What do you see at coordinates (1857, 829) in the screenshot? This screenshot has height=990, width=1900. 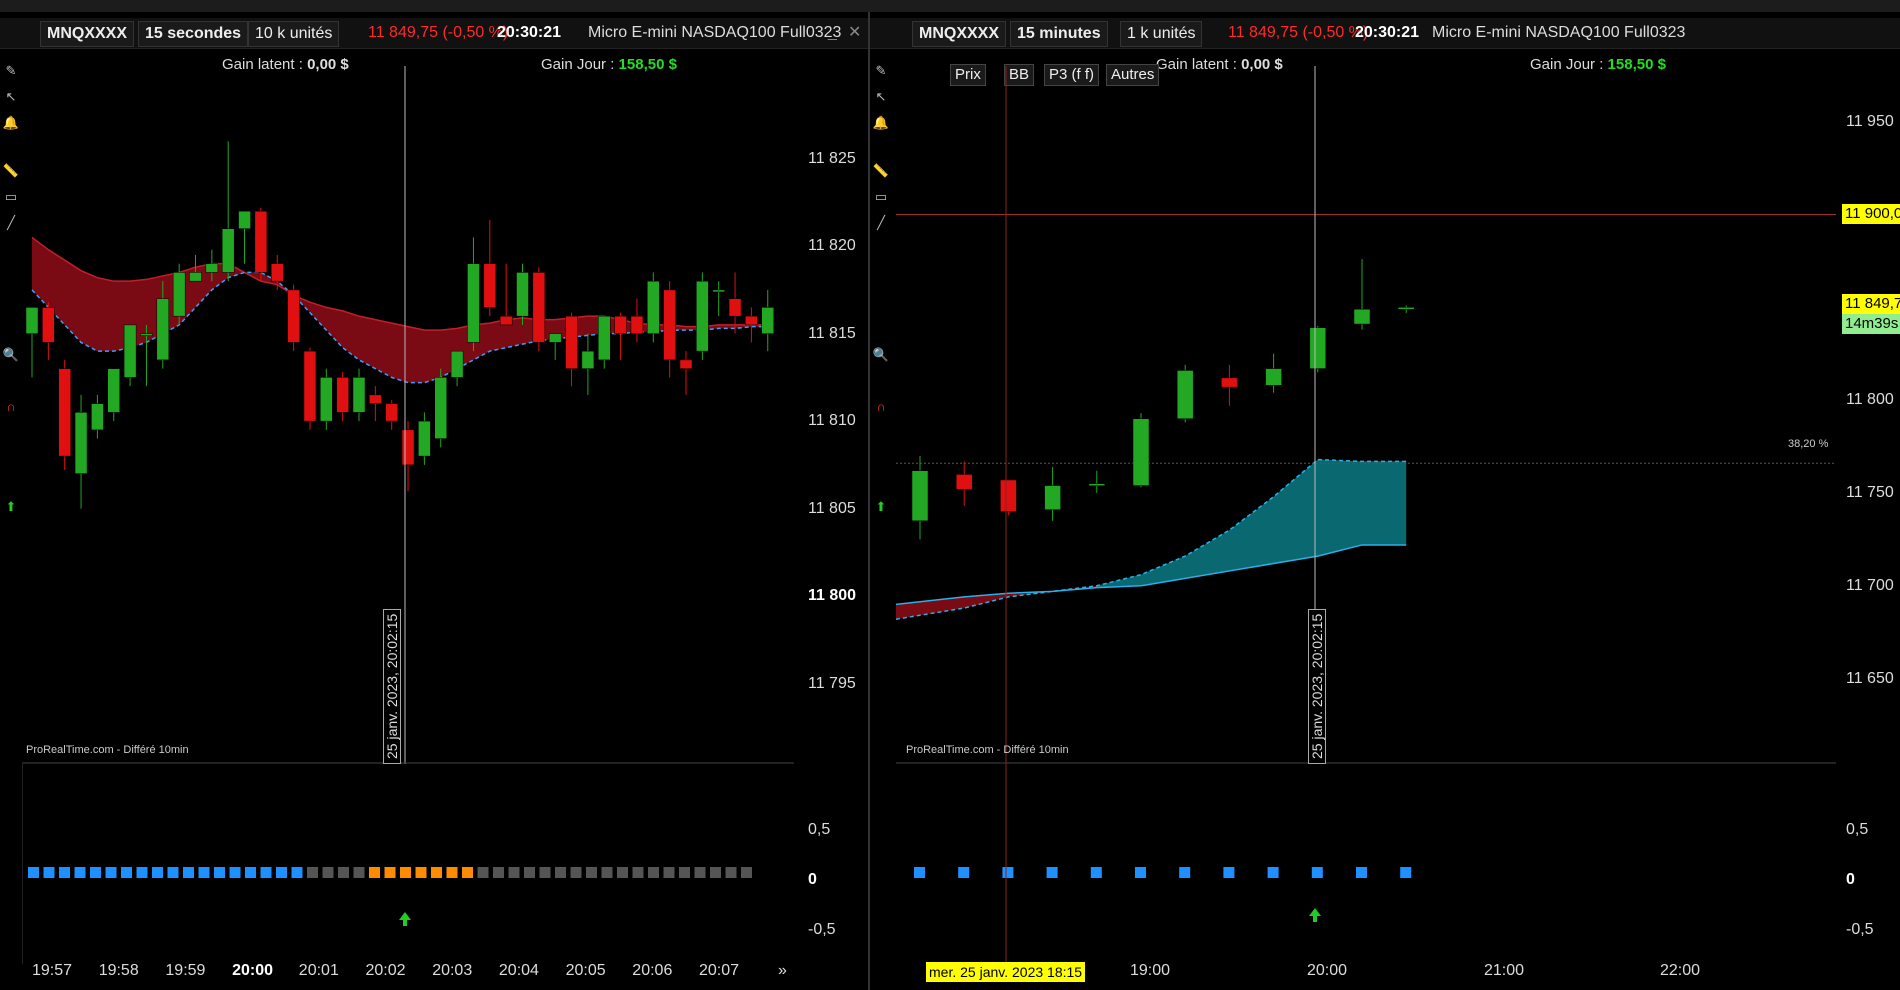 I see `osc-tick-label: 0,5` at bounding box center [1857, 829].